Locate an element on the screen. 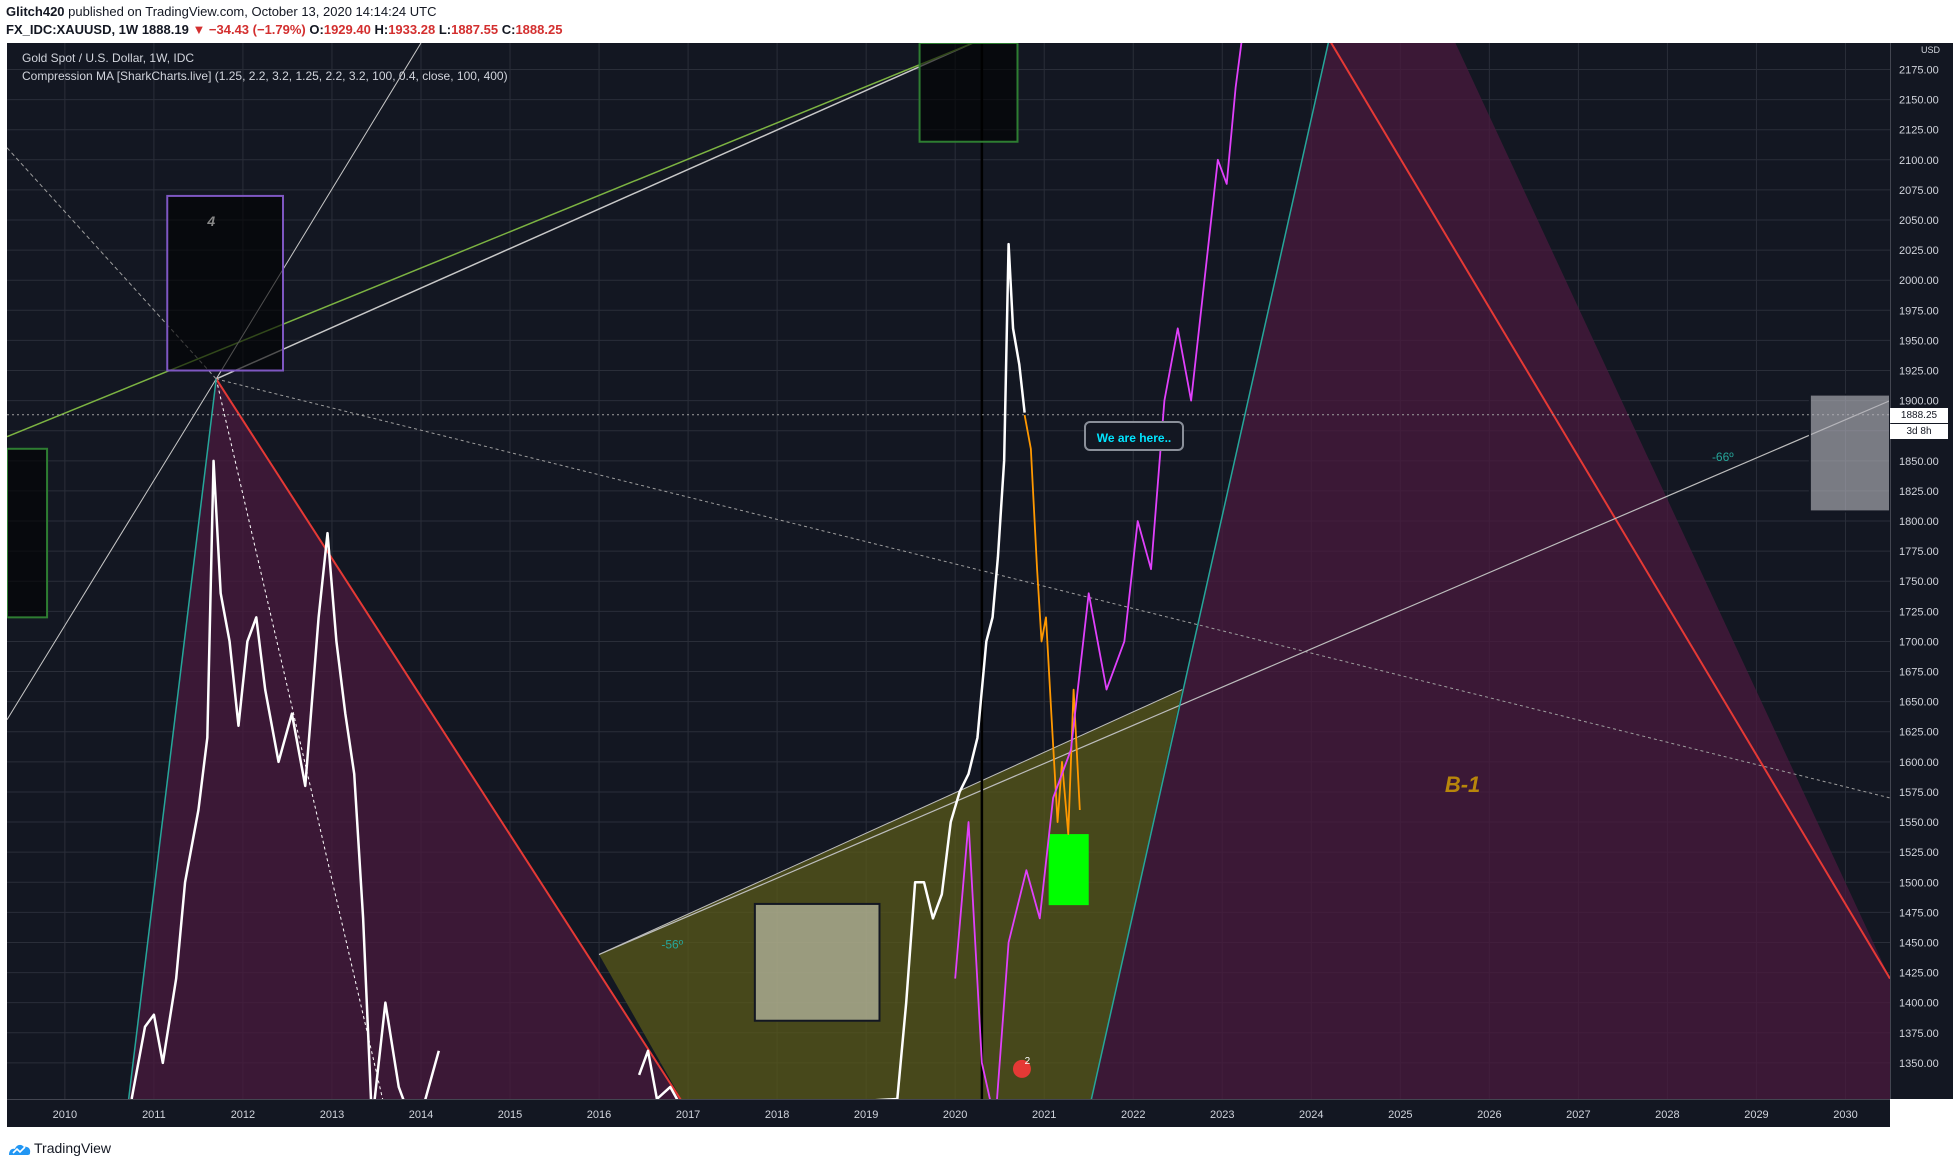 The image size is (1953, 1165). price-tick-label: 1700.00 is located at coordinates (1919, 642).